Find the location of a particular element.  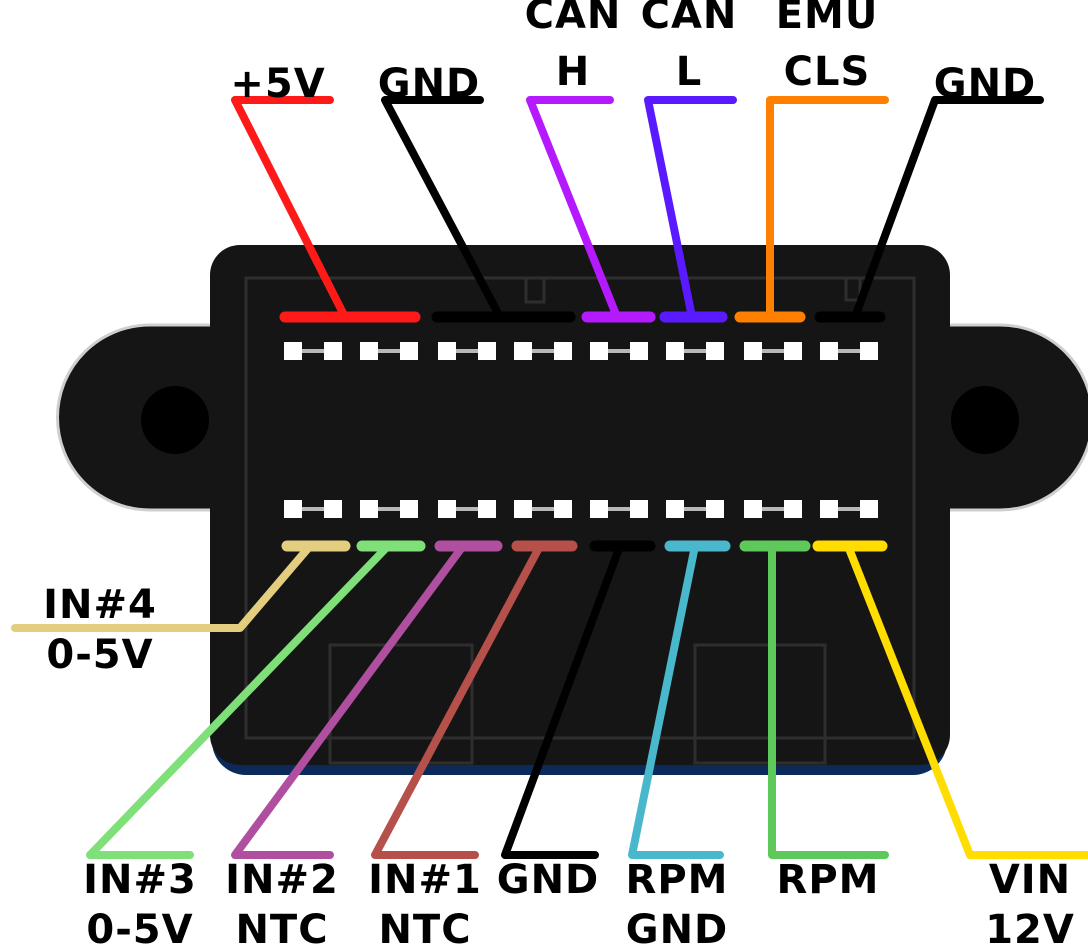

pin-label-plus5v: +5V is located at coordinates (277, 84).